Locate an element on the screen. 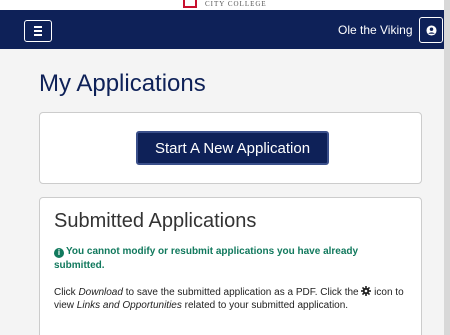 The height and width of the screenshot is (335, 450). user-circle-icon is located at coordinates (431, 30).